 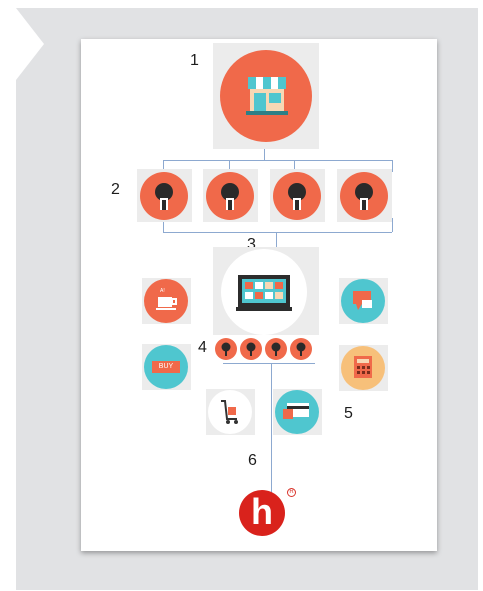 I want to click on hand-cart-icon, so click(x=229, y=412).